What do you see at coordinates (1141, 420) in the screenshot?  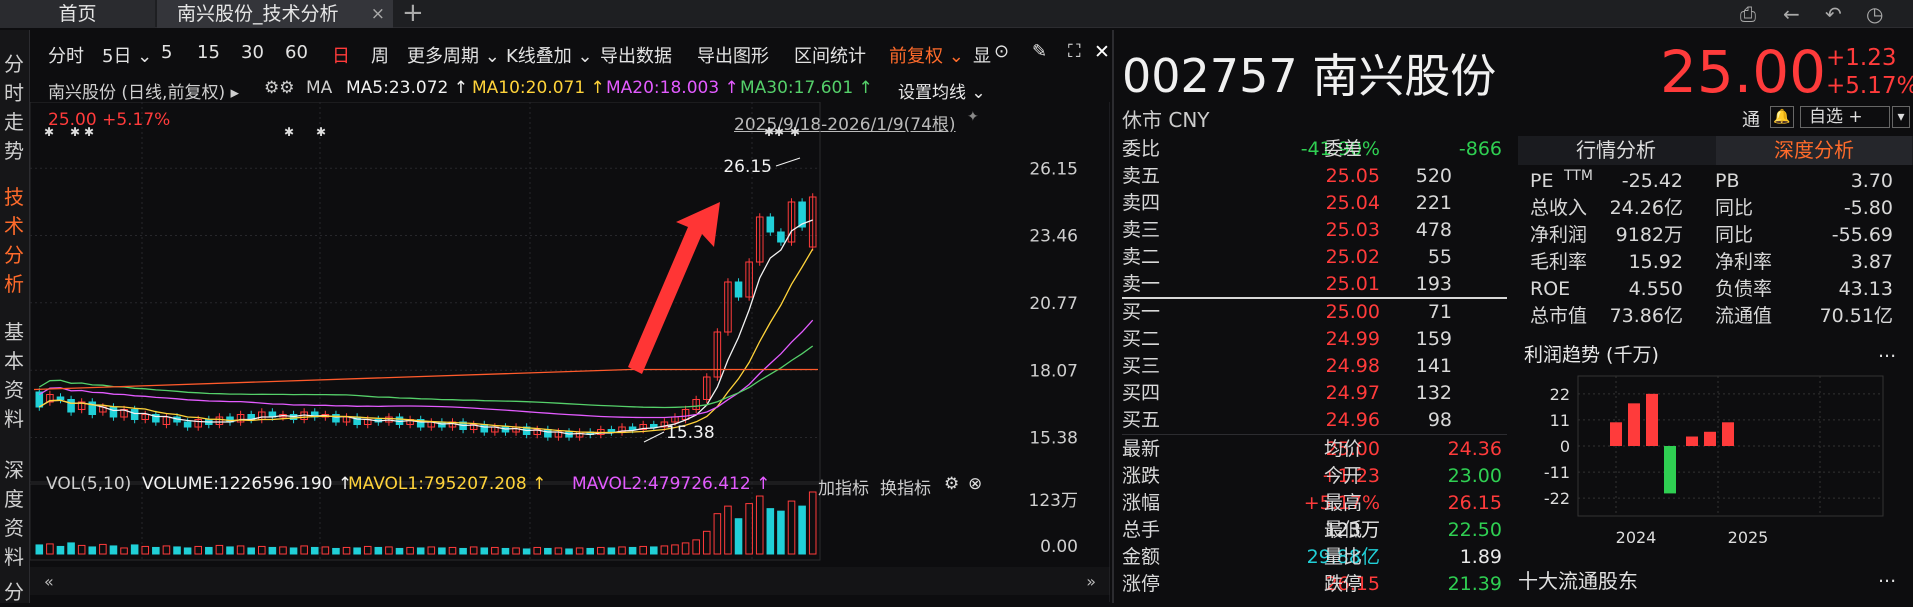 I see `bid-label: 买五` at bounding box center [1141, 420].